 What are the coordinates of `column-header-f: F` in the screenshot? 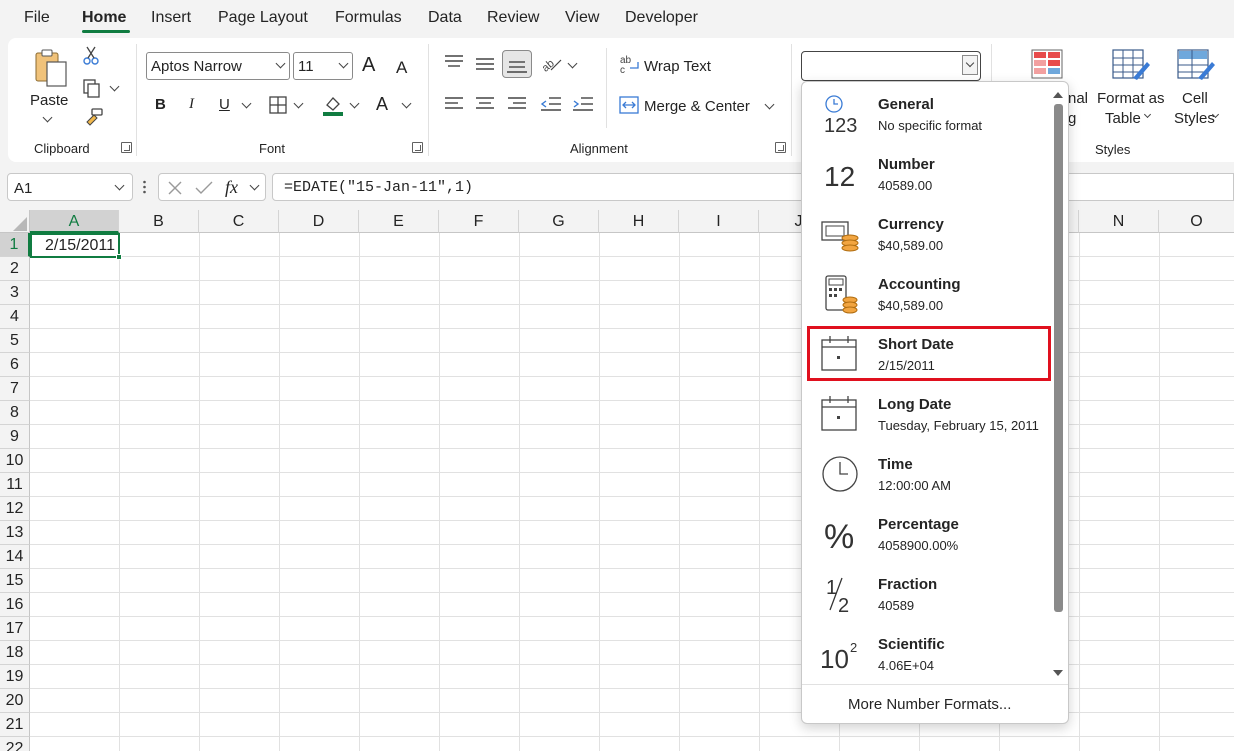 It's located at (479, 221).